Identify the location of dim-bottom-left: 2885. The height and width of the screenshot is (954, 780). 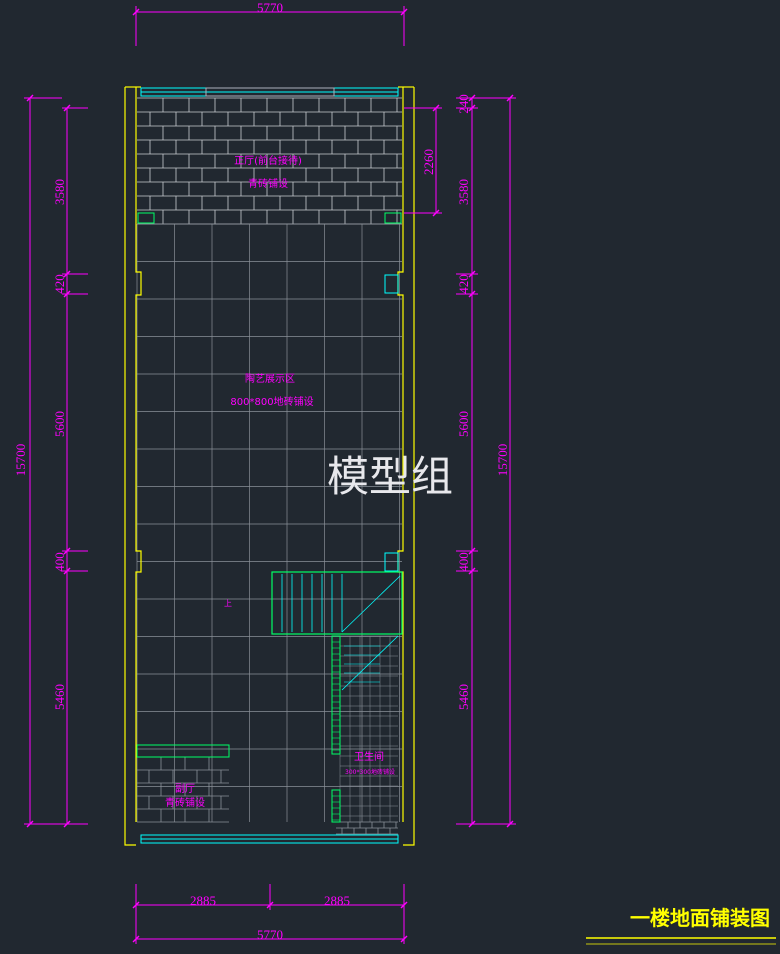
(203, 900).